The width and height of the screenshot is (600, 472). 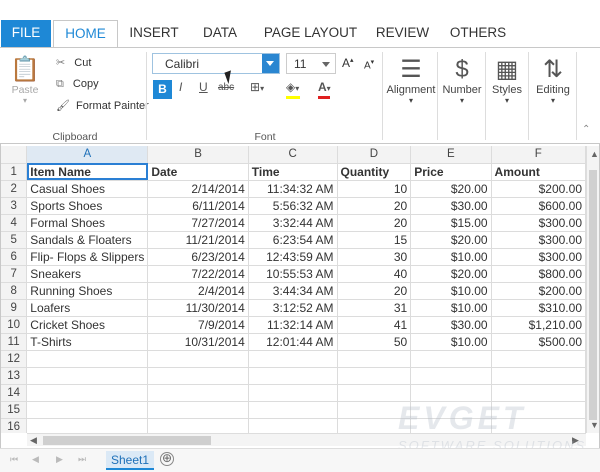 What do you see at coordinates (87, 189) in the screenshot?
I see `cell: Casual Shoes` at bounding box center [87, 189].